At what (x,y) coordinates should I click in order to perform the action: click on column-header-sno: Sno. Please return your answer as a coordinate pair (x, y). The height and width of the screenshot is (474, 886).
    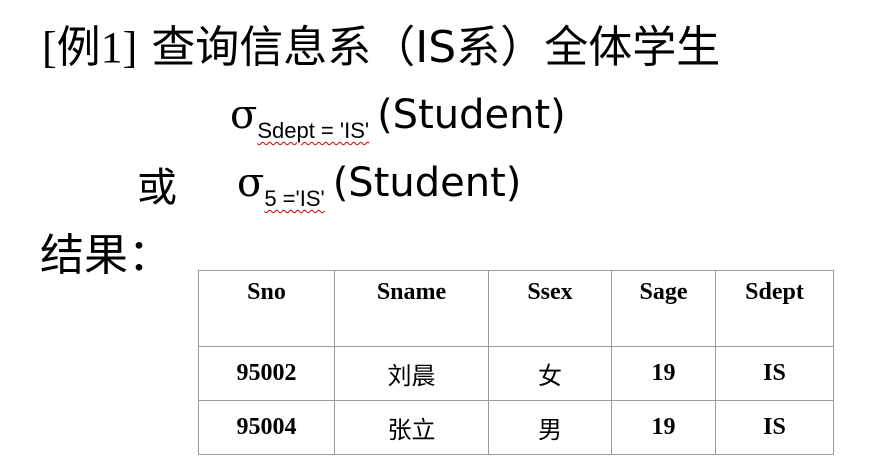
    Looking at the image, I should click on (266, 308).